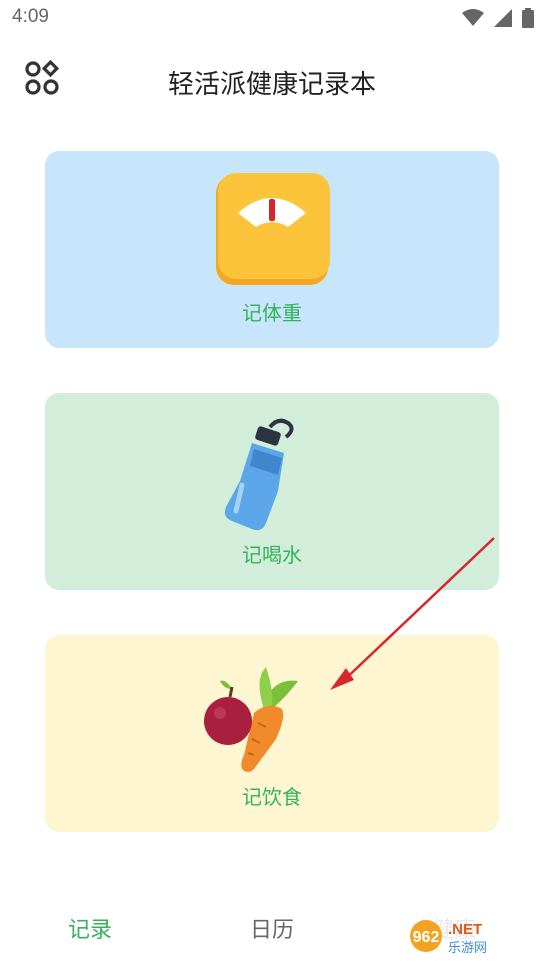  I want to click on svg-text: 乐游网, so click(467, 948).